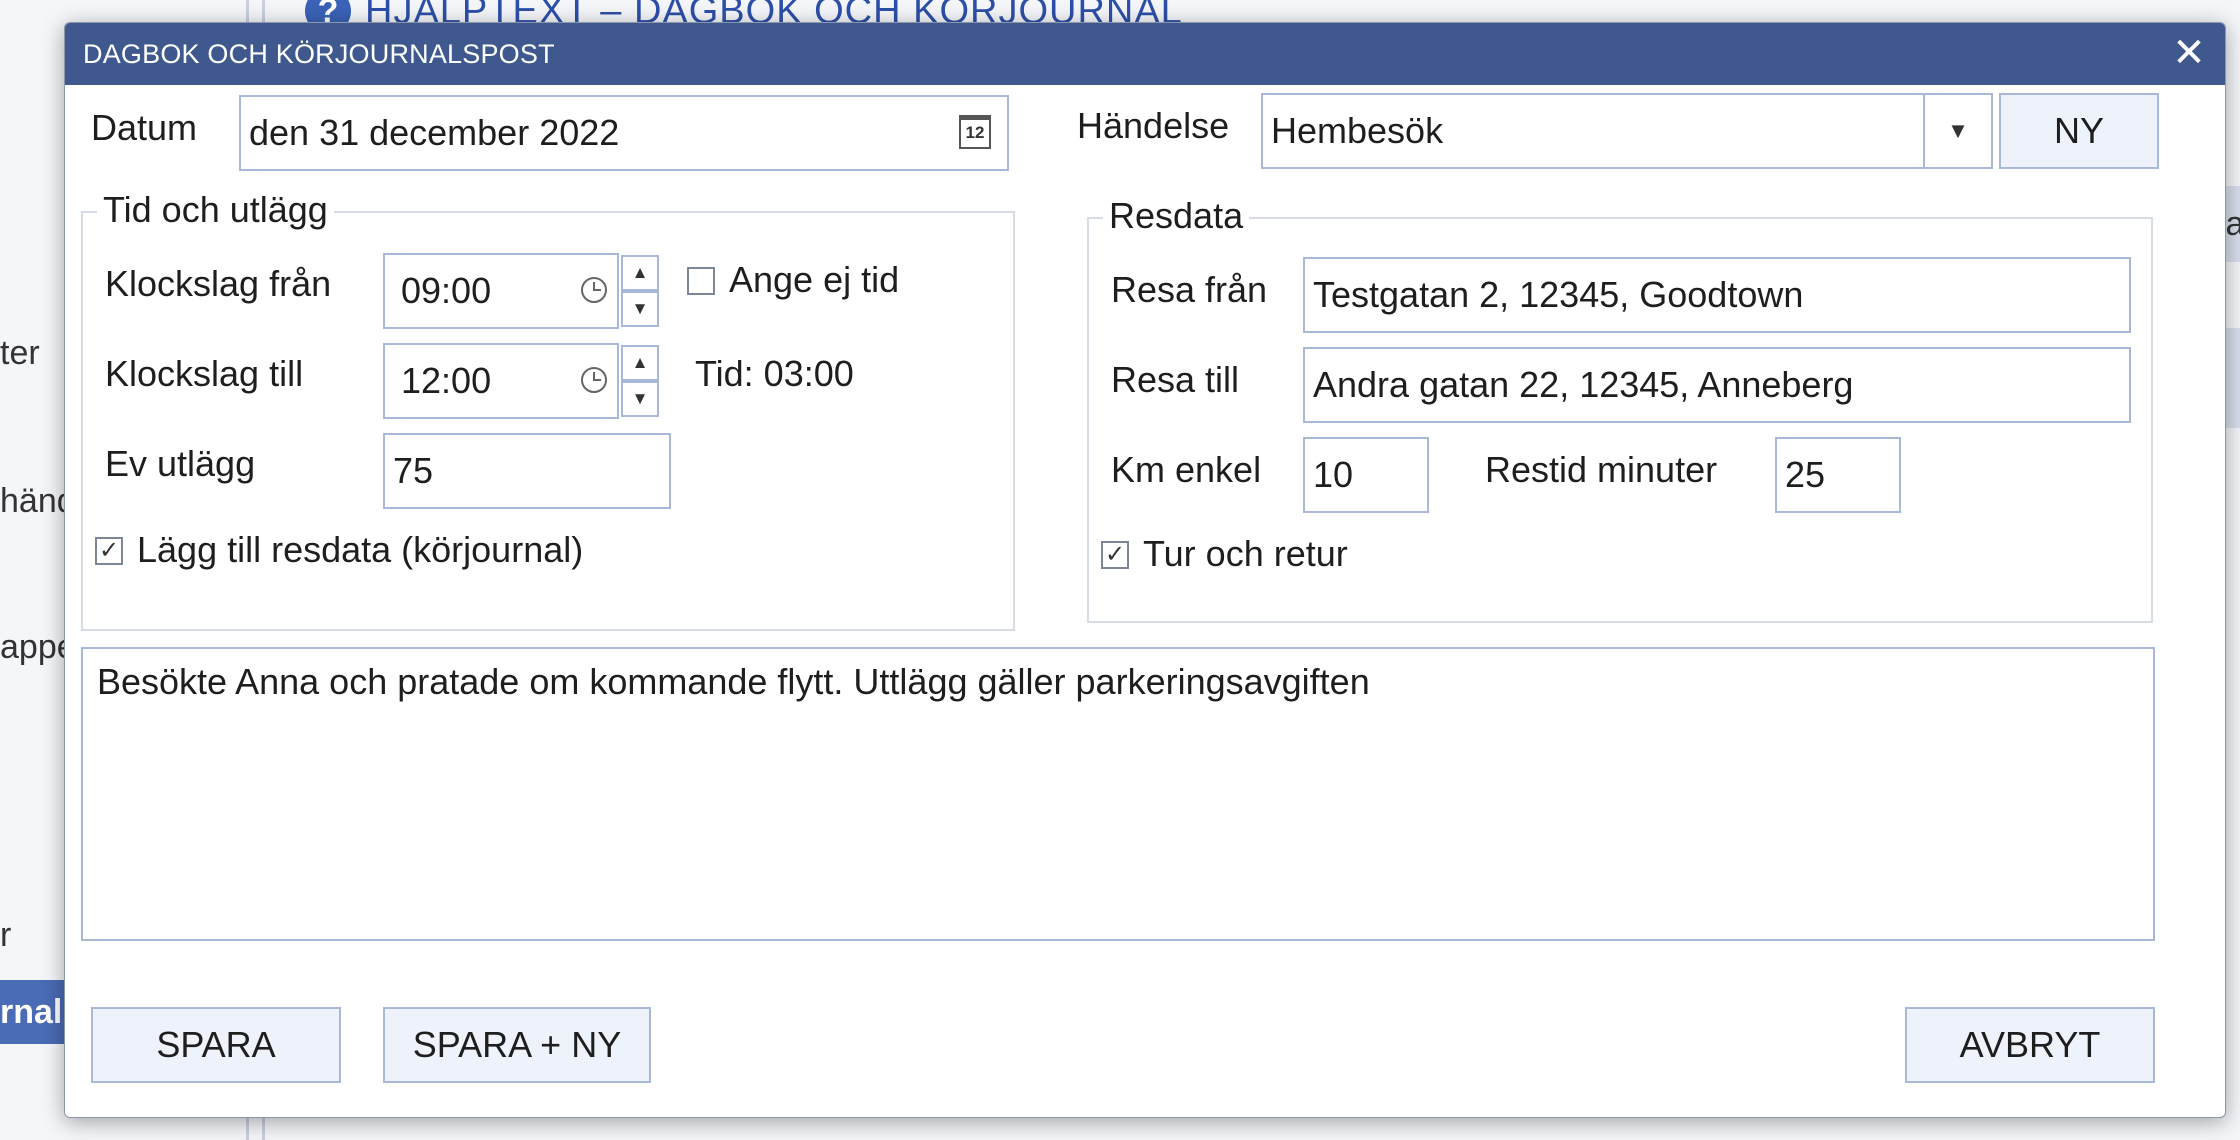 The image size is (2240, 1140). Describe the element at coordinates (1601, 469) in the screenshot. I see `travel-time-label: Restid minuter` at that location.